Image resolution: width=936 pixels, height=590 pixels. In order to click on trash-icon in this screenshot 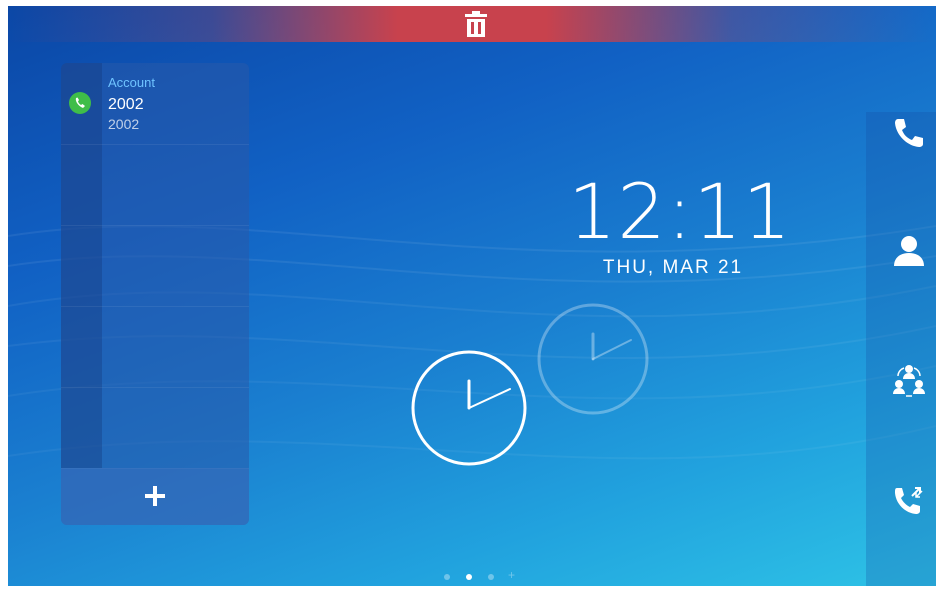, I will do `click(476, 24)`.